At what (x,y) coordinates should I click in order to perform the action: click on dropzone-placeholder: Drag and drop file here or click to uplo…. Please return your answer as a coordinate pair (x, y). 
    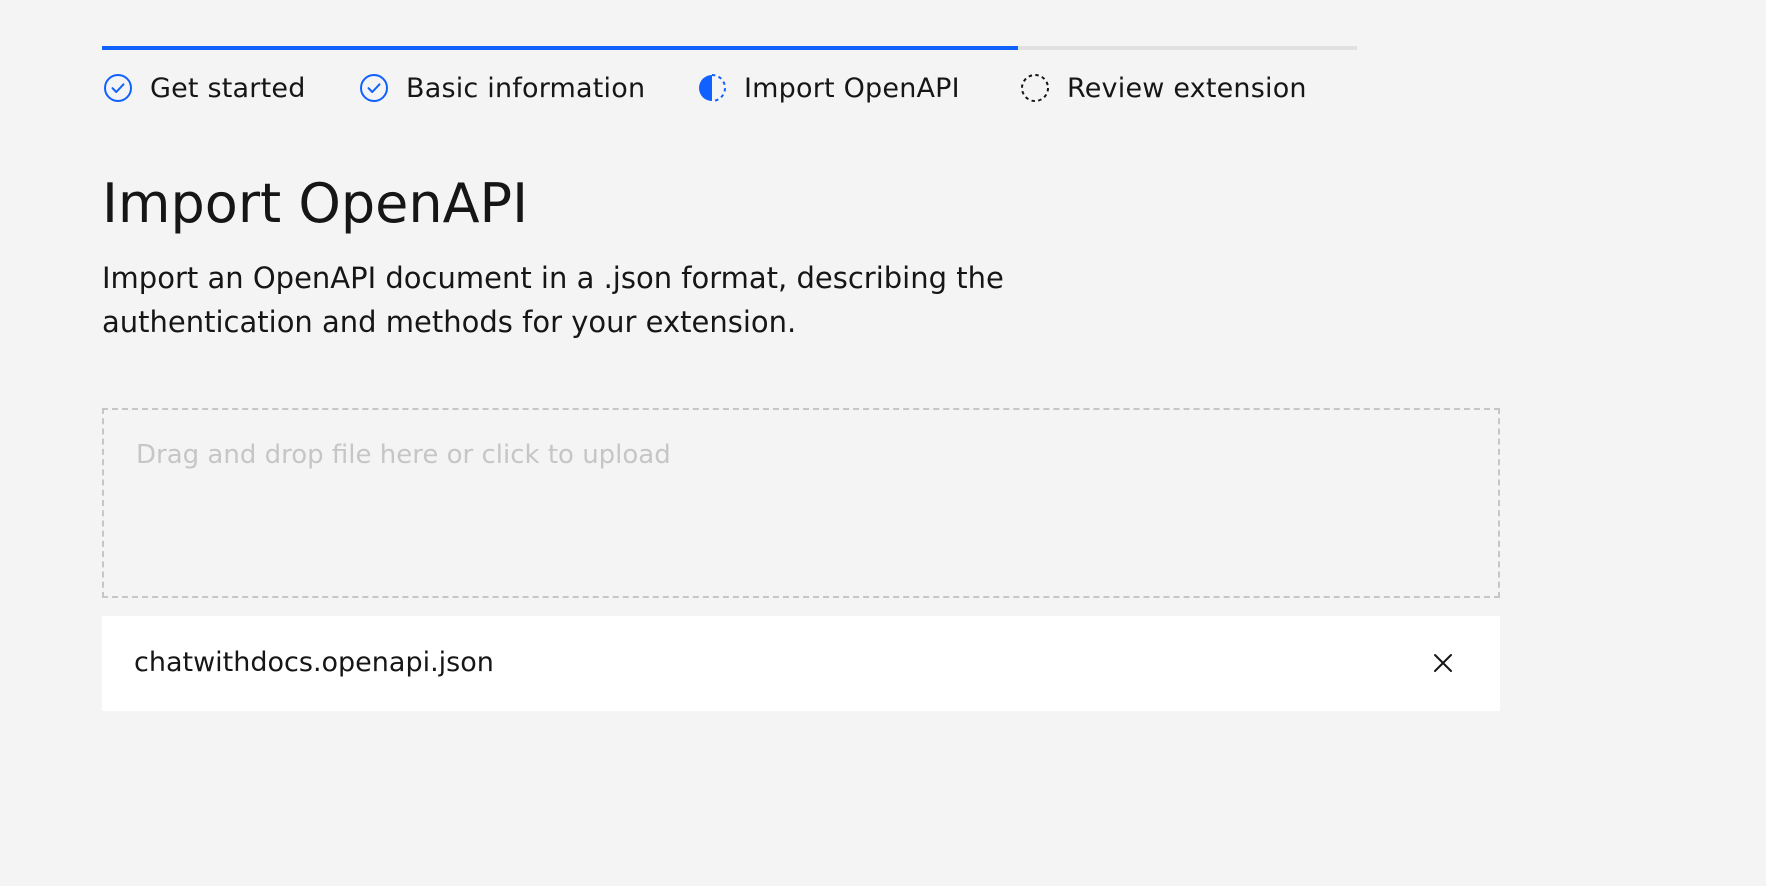
    Looking at the image, I should click on (403, 455).